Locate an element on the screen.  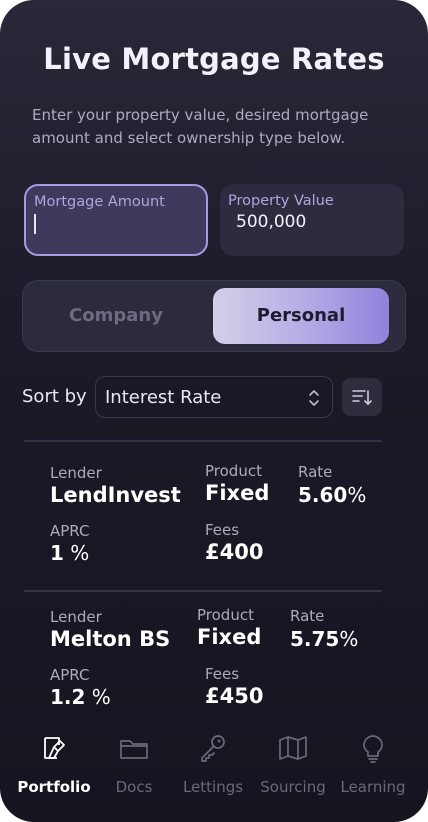
sort-order-button is located at coordinates (362, 397).